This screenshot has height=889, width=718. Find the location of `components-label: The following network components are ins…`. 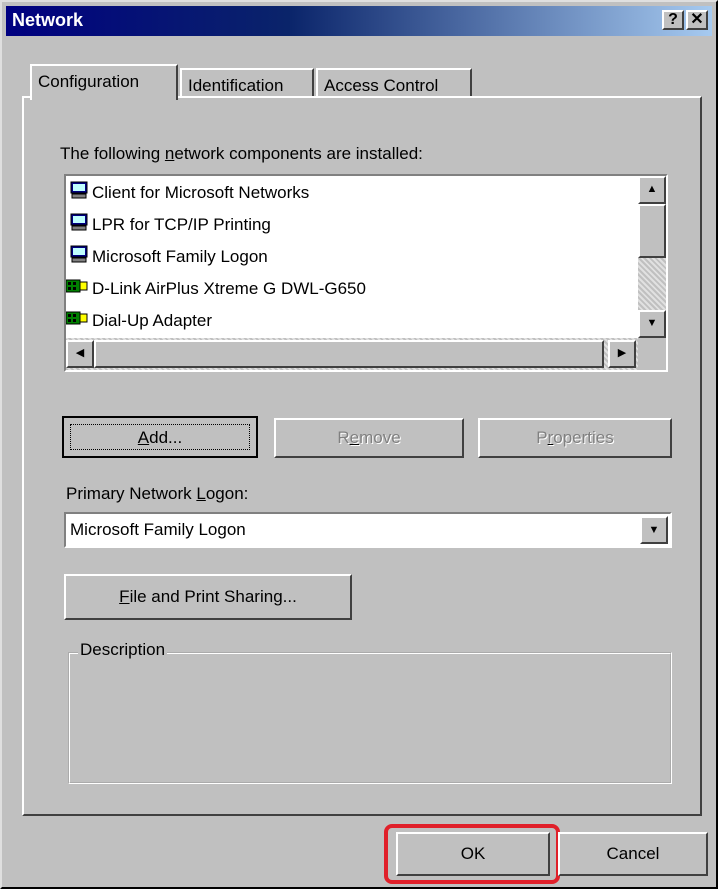

components-label: The following network components are ins… is located at coordinates (241, 153).